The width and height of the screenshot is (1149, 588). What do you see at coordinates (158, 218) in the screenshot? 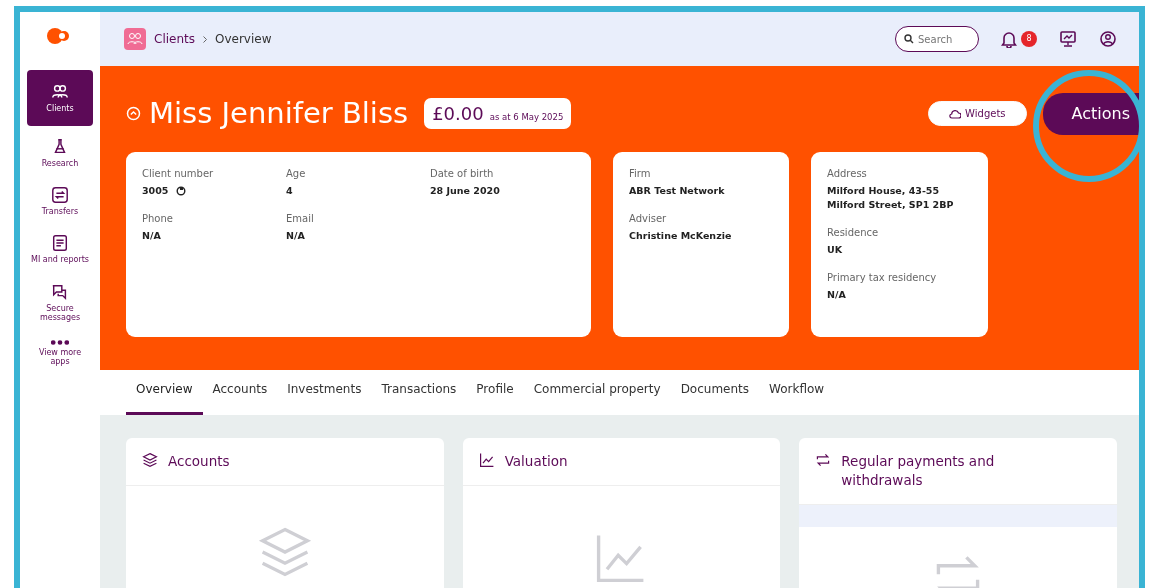
I see `field-label: Phone` at bounding box center [158, 218].